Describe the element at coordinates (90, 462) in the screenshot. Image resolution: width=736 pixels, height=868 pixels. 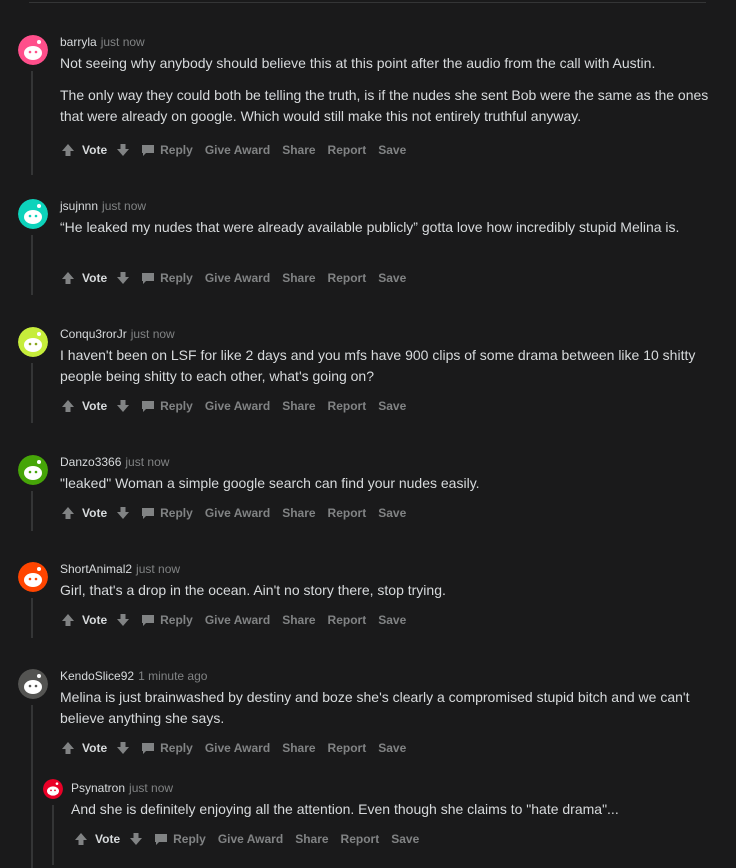
I see `comment-author: Danzo3366` at that location.